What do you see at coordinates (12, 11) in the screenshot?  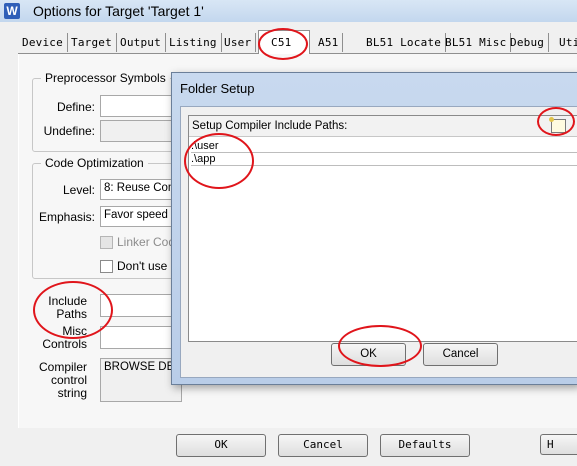 I see `app-icon: W` at bounding box center [12, 11].